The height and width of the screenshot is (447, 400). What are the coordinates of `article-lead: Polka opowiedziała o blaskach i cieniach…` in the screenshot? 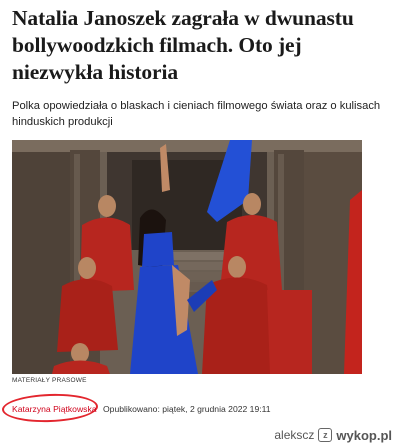 It's located at (196, 114).